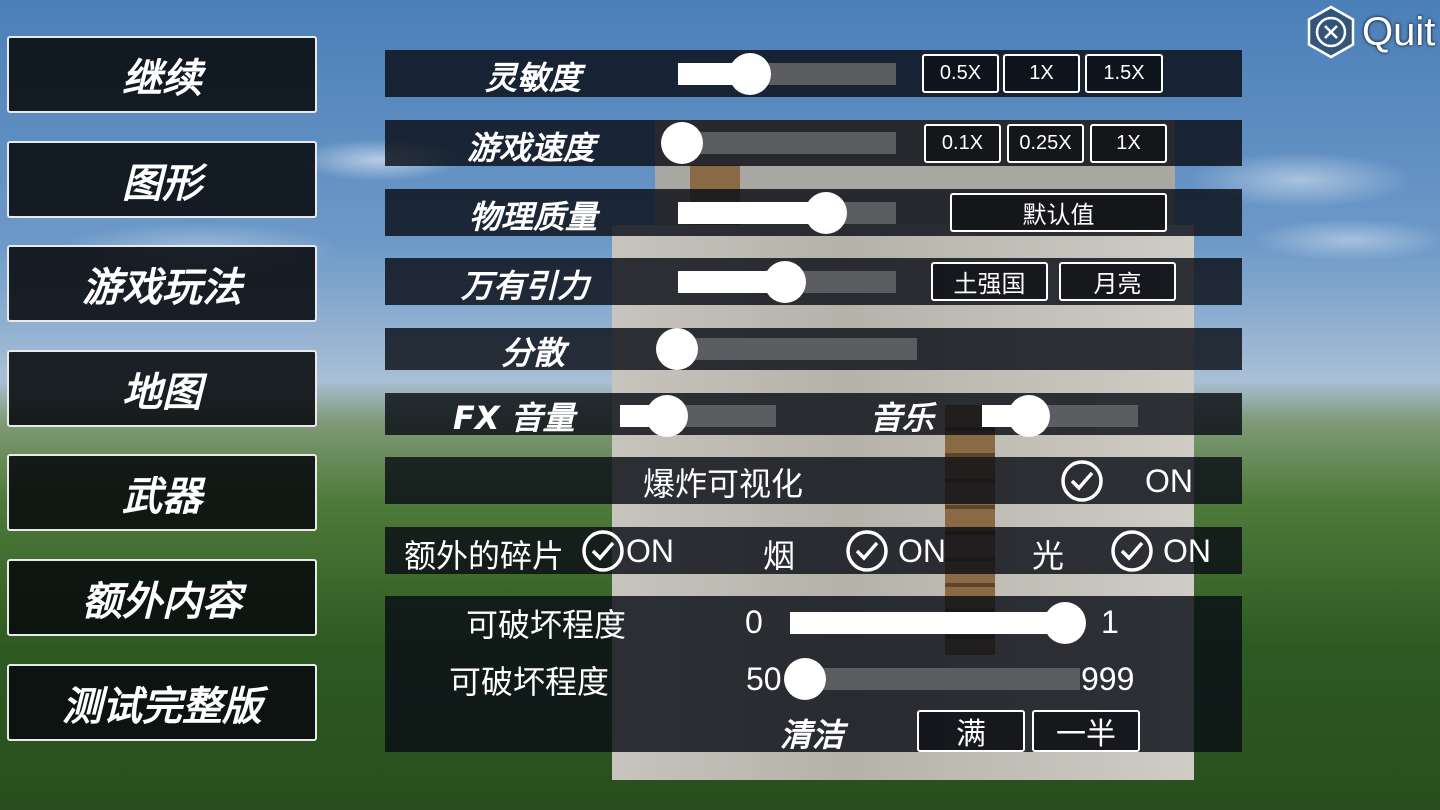 Image resolution: width=1440 pixels, height=810 pixels. I want to click on destructibility-1-min: 0, so click(754, 622).